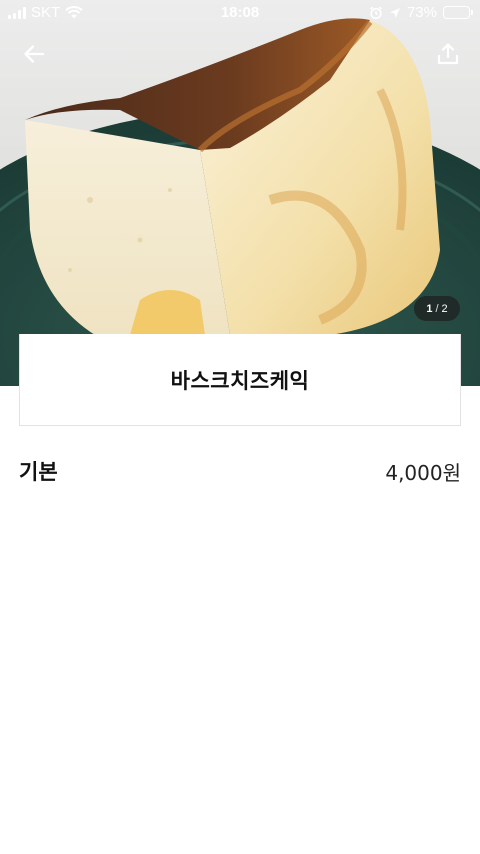 This screenshot has width=480, height=854. I want to click on share-upload-icon, so click(448, 54).